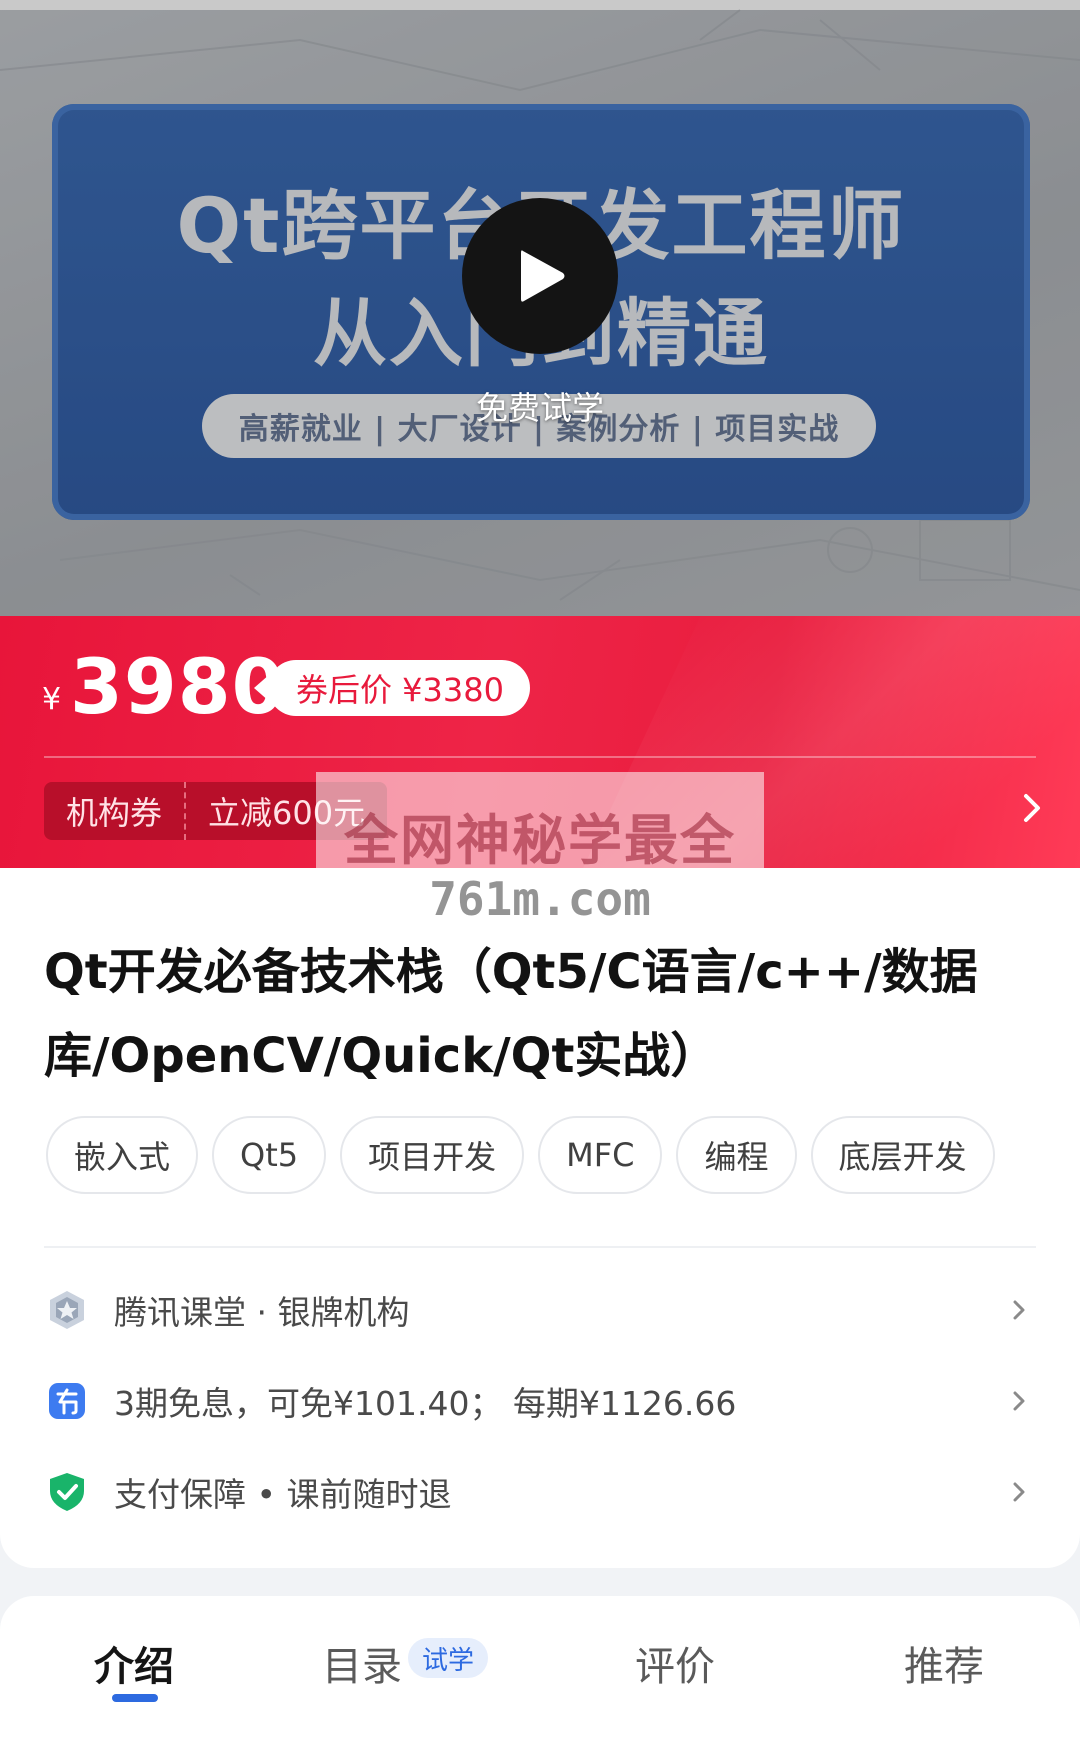 The height and width of the screenshot is (1761, 1080). Describe the element at coordinates (675, 1663) in the screenshot. I see `tab-review: 评价` at that location.